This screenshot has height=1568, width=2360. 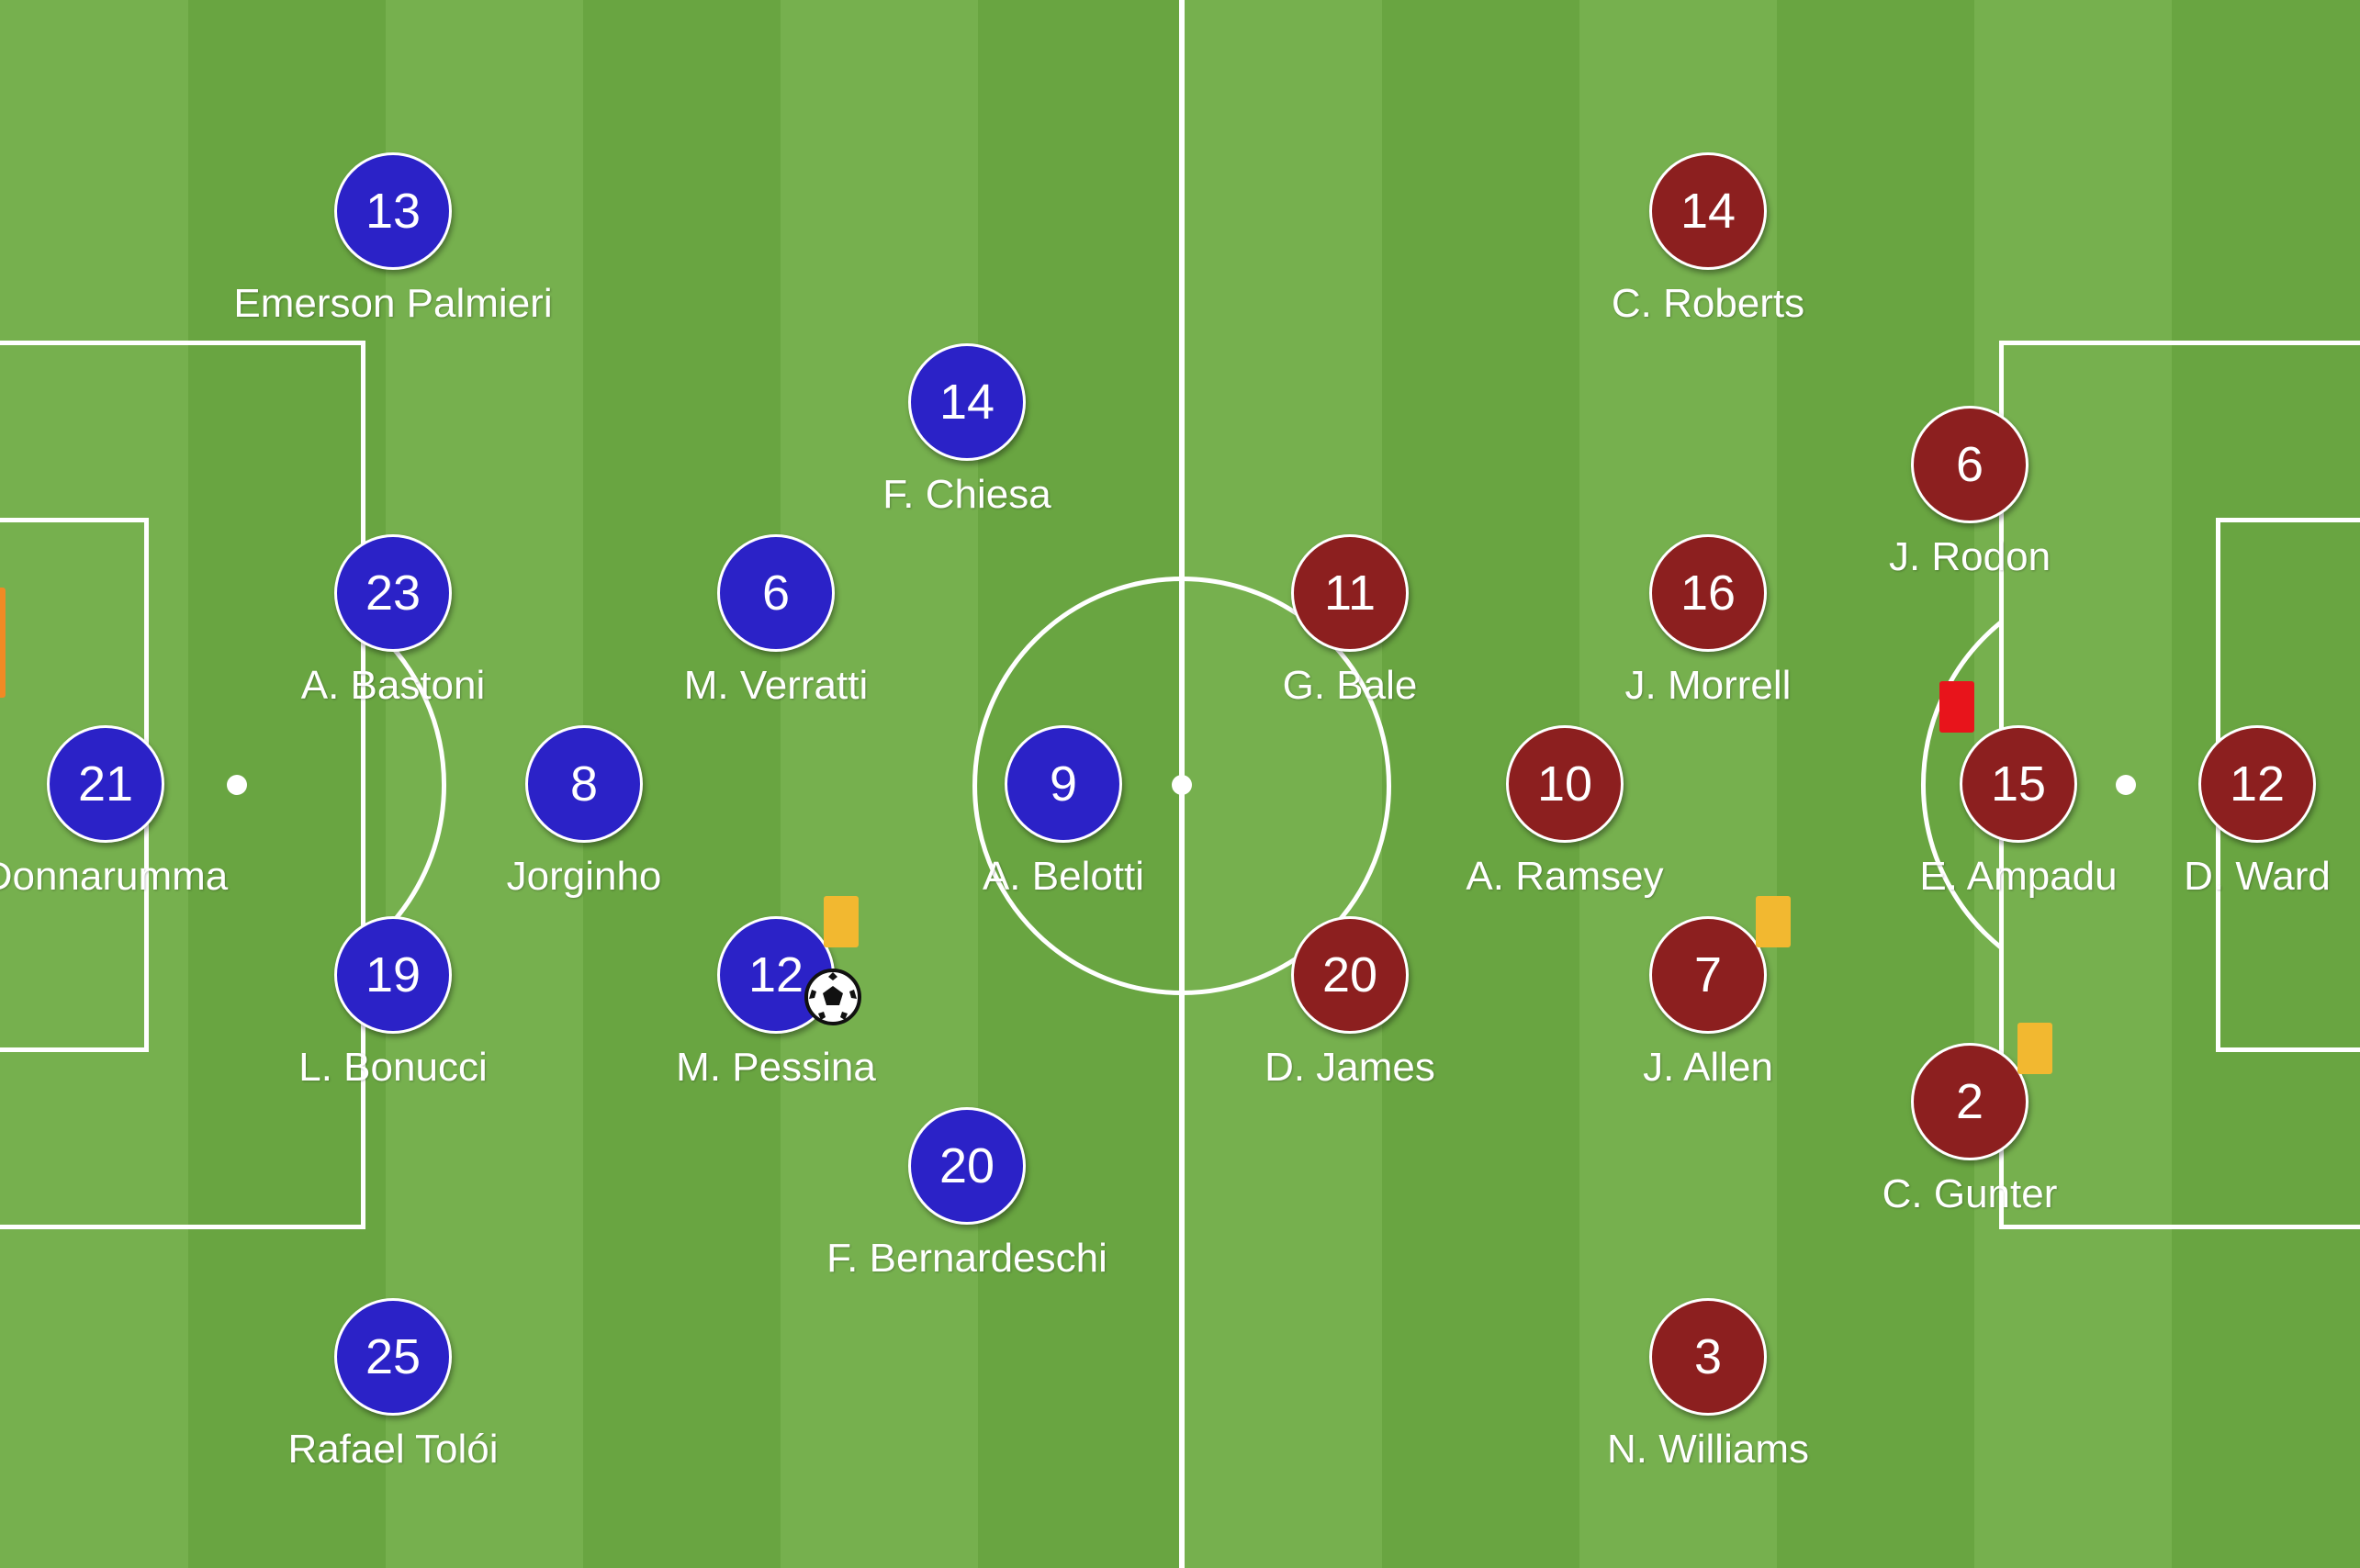 I want to click on player-name: Jorginho, so click(x=584, y=876).